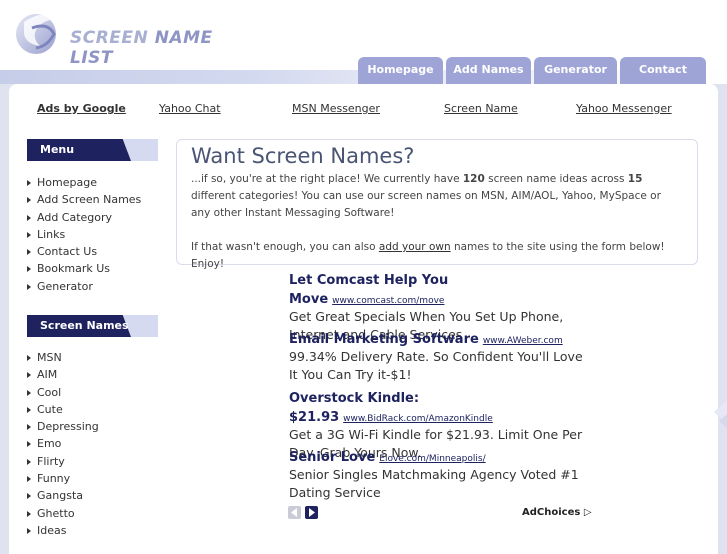 The image size is (727, 554). What do you see at coordinates (557, 512) in the screenshot?
I see `adchoices-link: AdChoices ▷` at bounding box center [557, 512].